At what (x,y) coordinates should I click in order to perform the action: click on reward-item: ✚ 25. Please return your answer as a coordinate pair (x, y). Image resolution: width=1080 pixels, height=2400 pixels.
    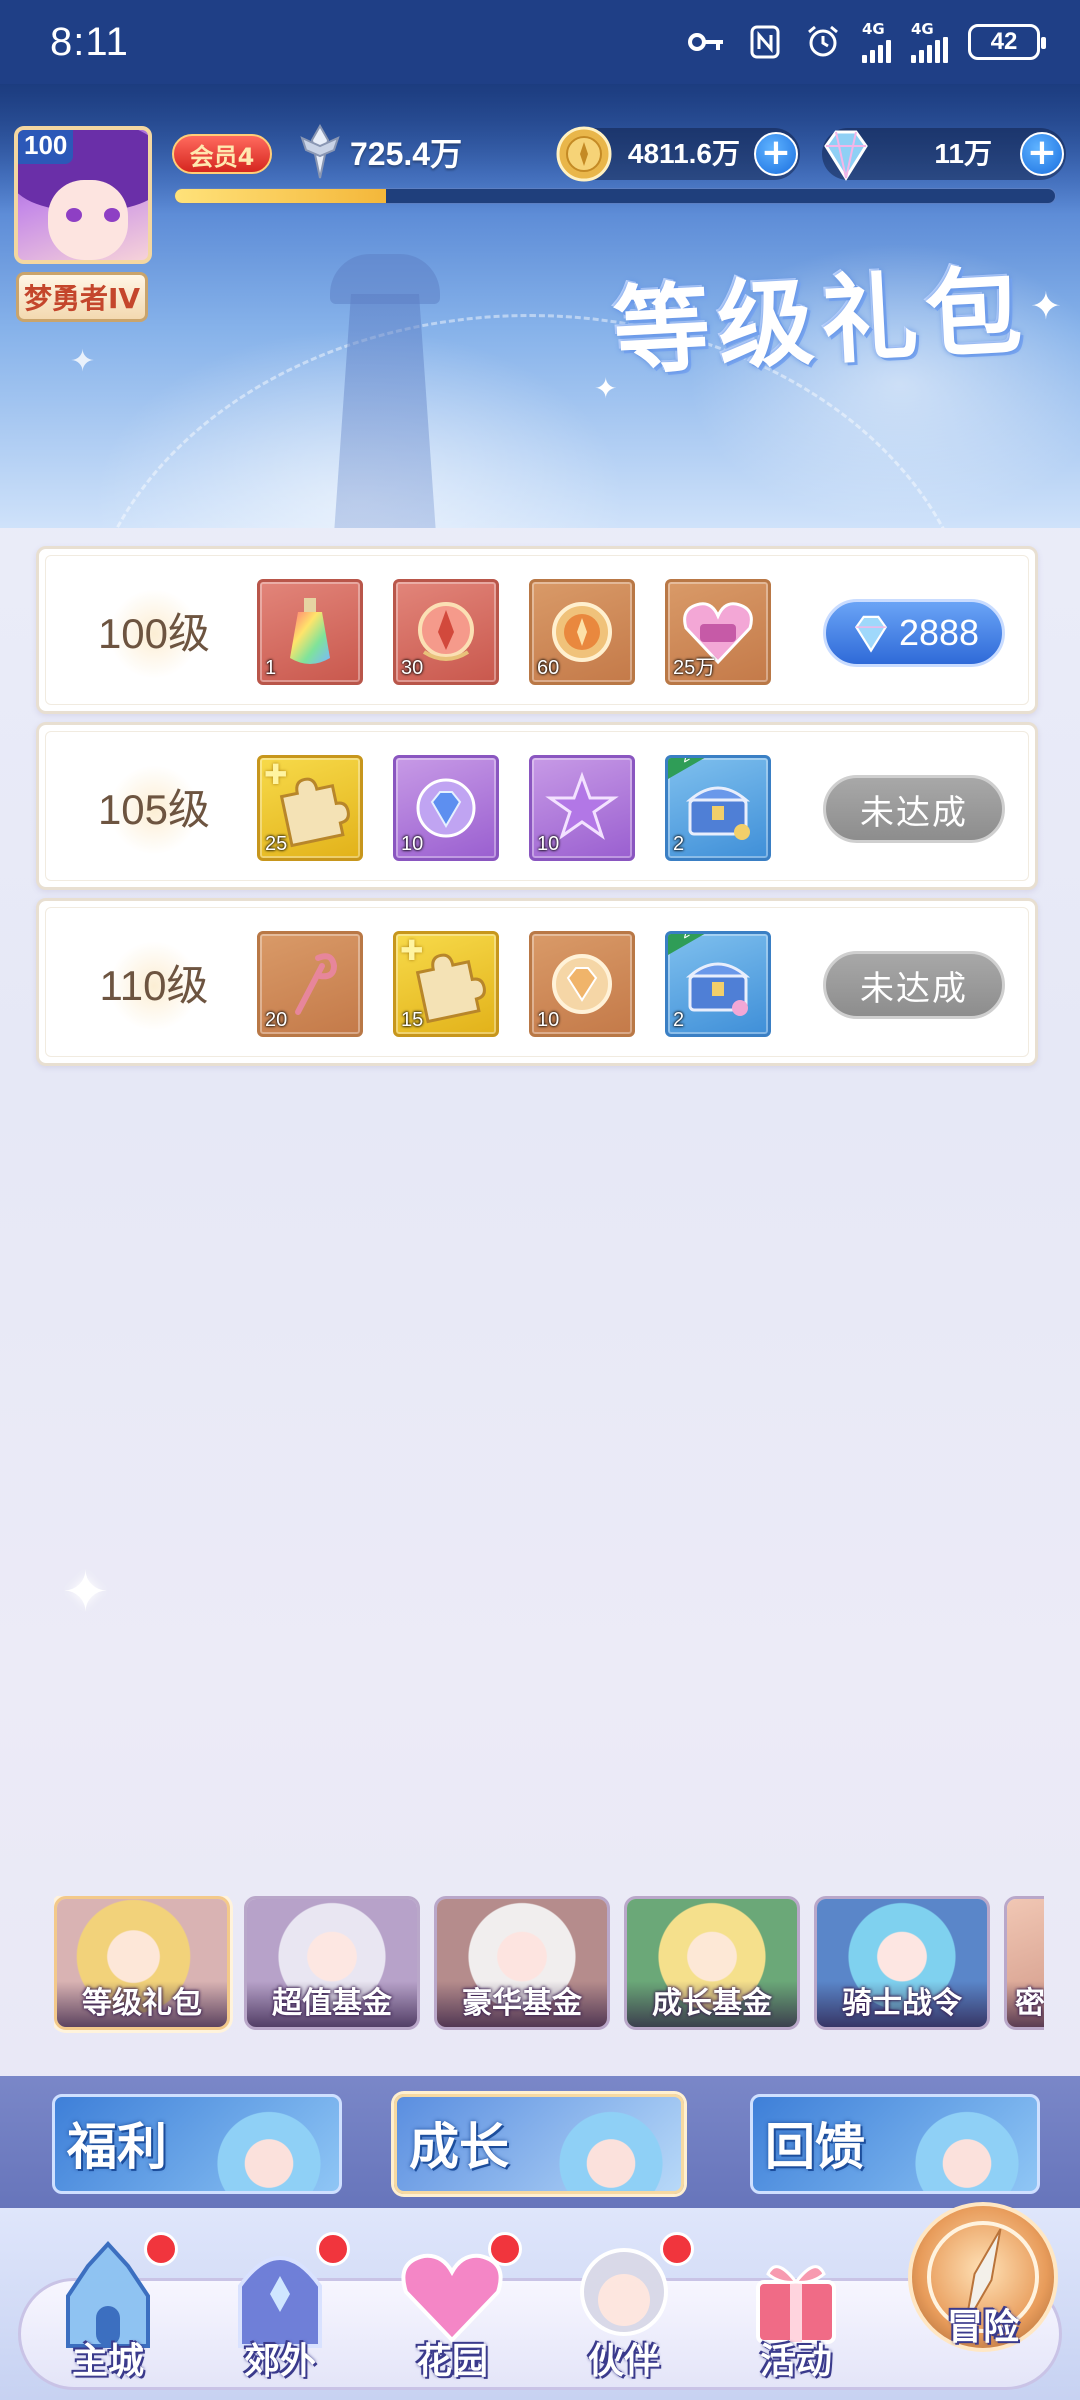
    Looking at the image, I should click on (310, 808).